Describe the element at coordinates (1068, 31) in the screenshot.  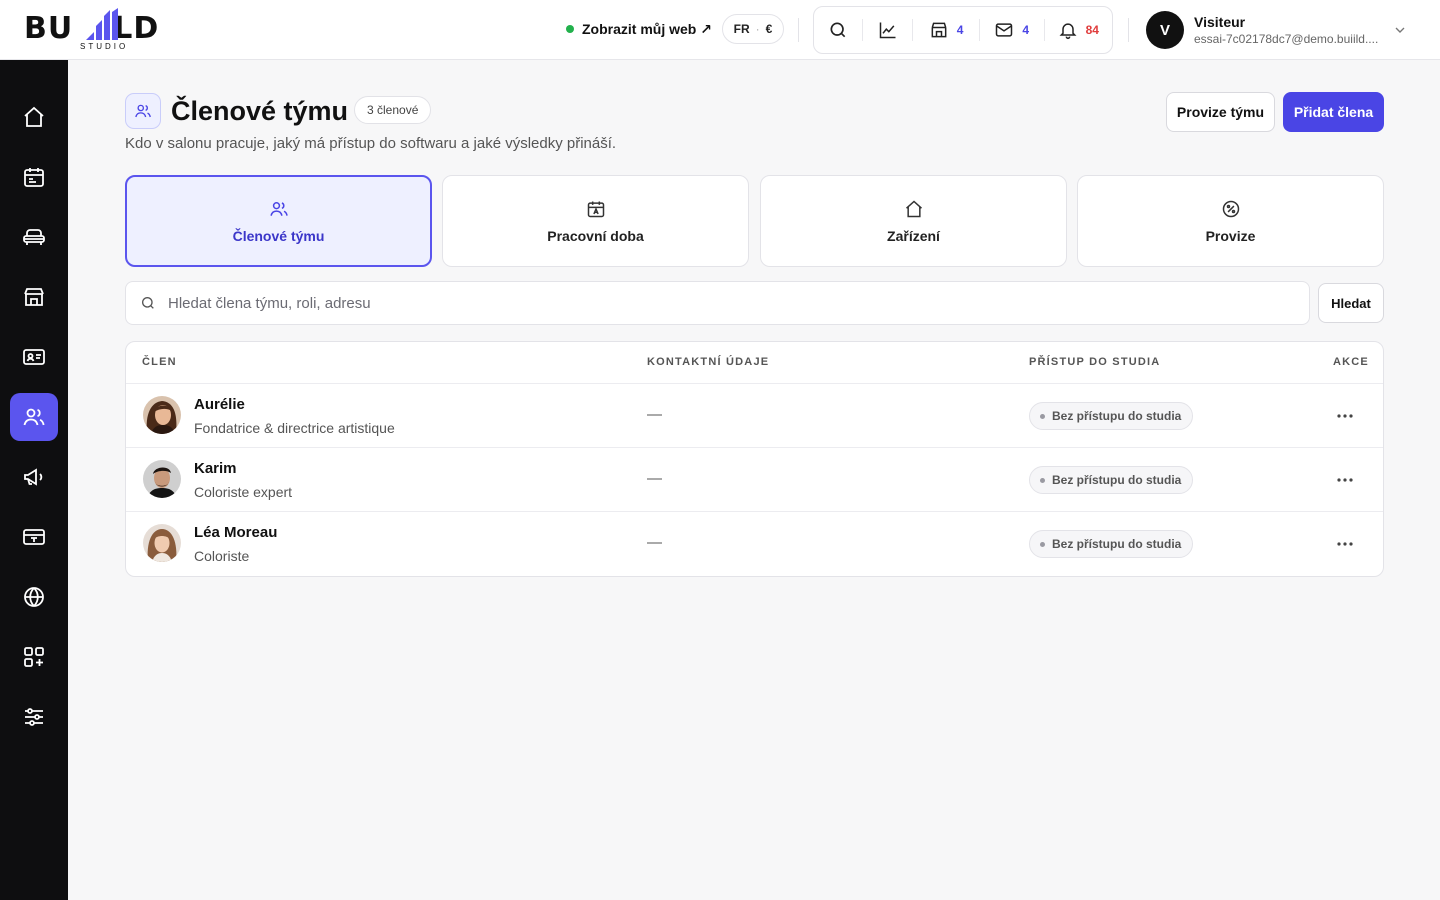
I see `bell-icon` at that location.